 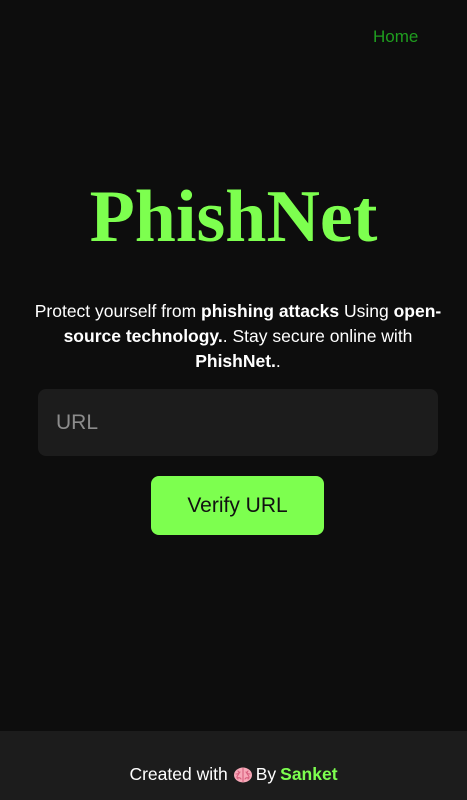 What do you see at coordinates (118, 311) in the screenshot?
I see `tagline-text-1: Protect yourself from` at bounding box center [118, 311].